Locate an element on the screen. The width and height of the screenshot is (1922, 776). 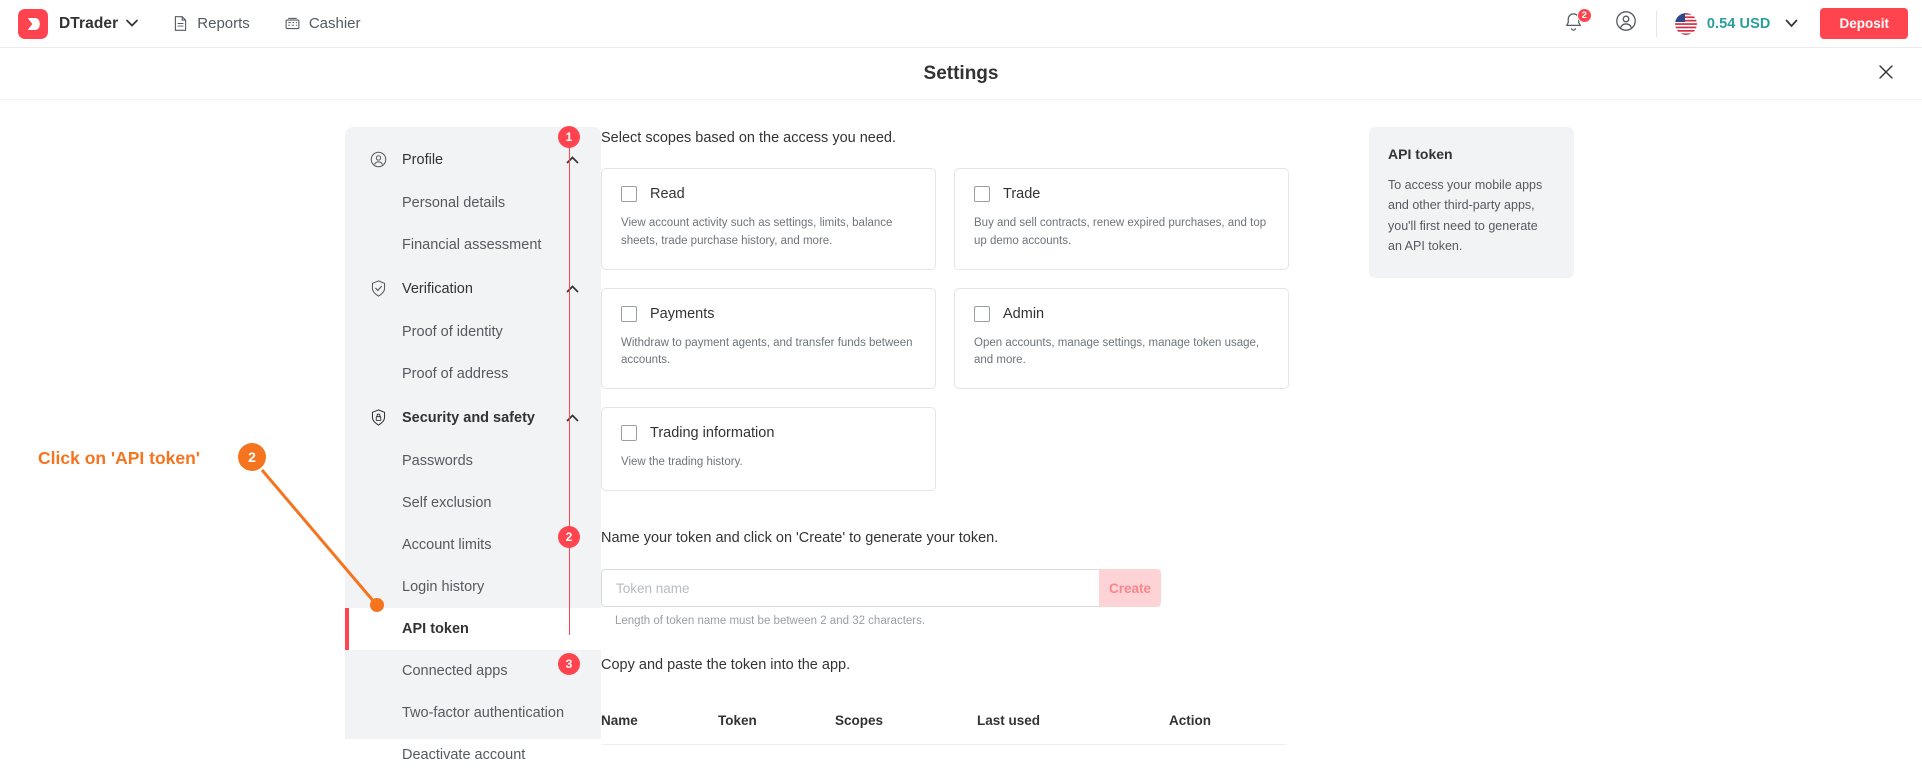
sidebar-group-security-and-safety: Security and safety is located at coordinates (473, 417).